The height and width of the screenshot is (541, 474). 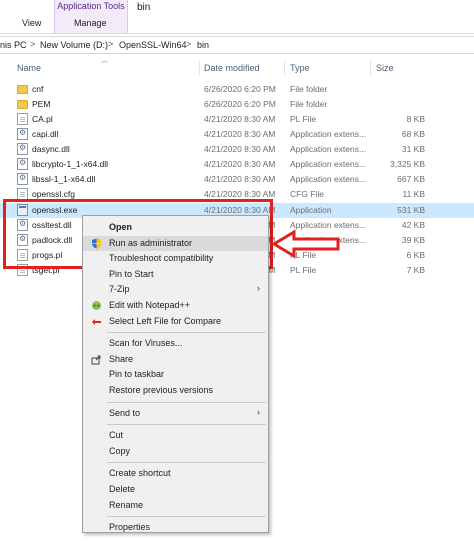 What do you see at coordinates (140, 473) in the screenshot?
I see `menu-item-label: Create shortcut` at bounding box center [140, 473].